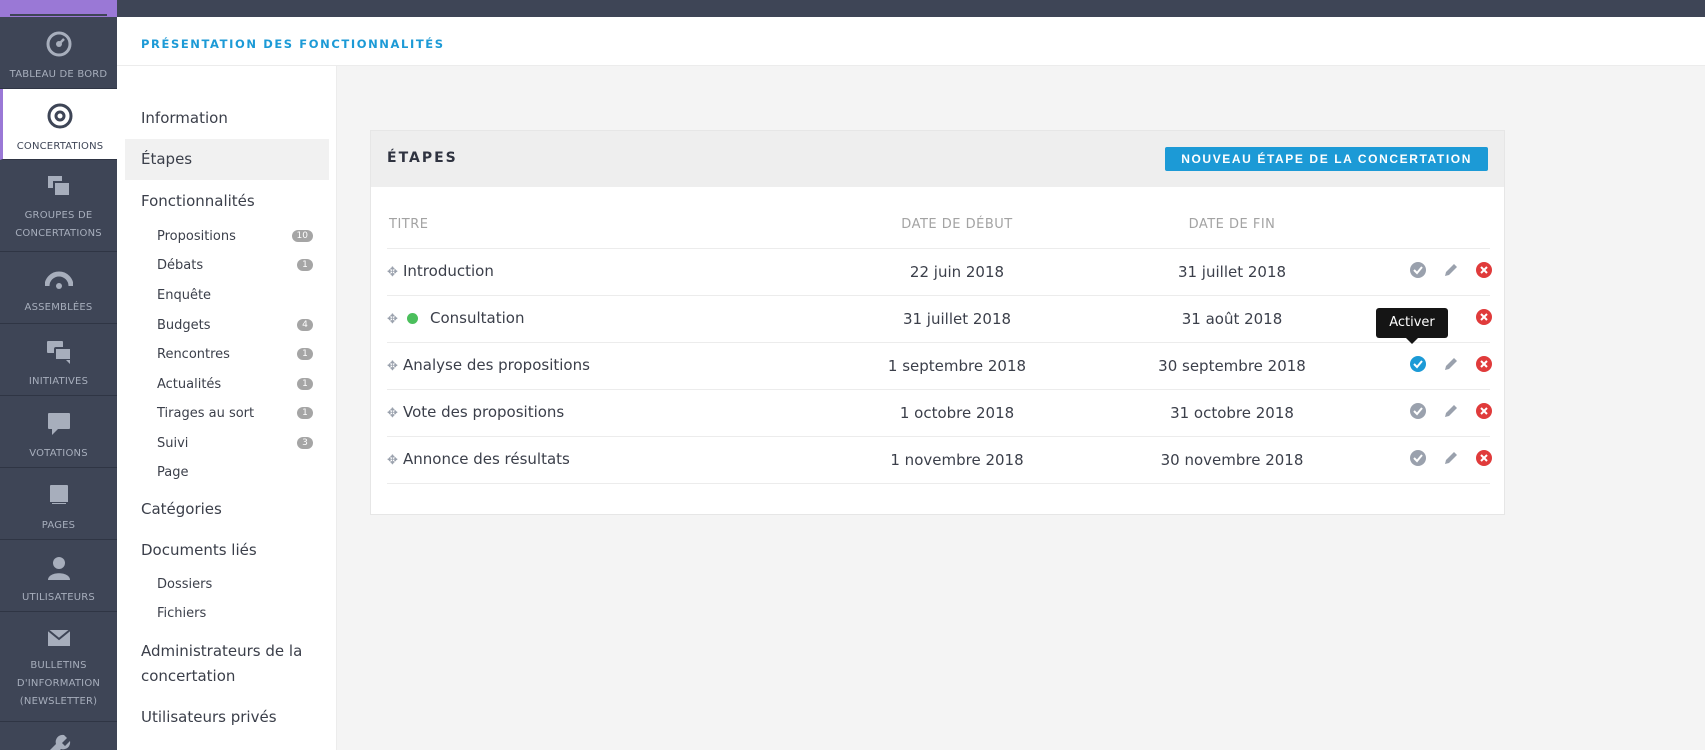 This screenshot has height=750, width=1705. Describe the element at coordinates (58, 187) in the screenshot. I see `stack-icon` at that location.